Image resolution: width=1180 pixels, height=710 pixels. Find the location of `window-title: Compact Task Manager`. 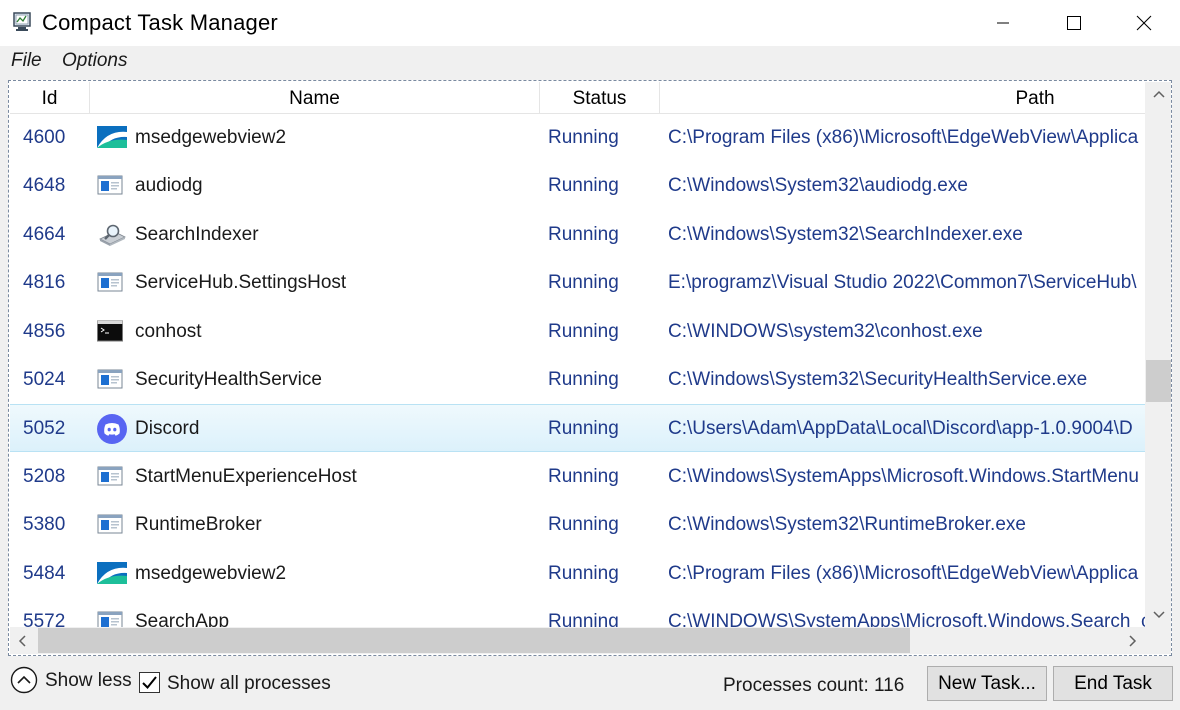

window-title: Compact Task Manager is located at coordinates (160, 22).